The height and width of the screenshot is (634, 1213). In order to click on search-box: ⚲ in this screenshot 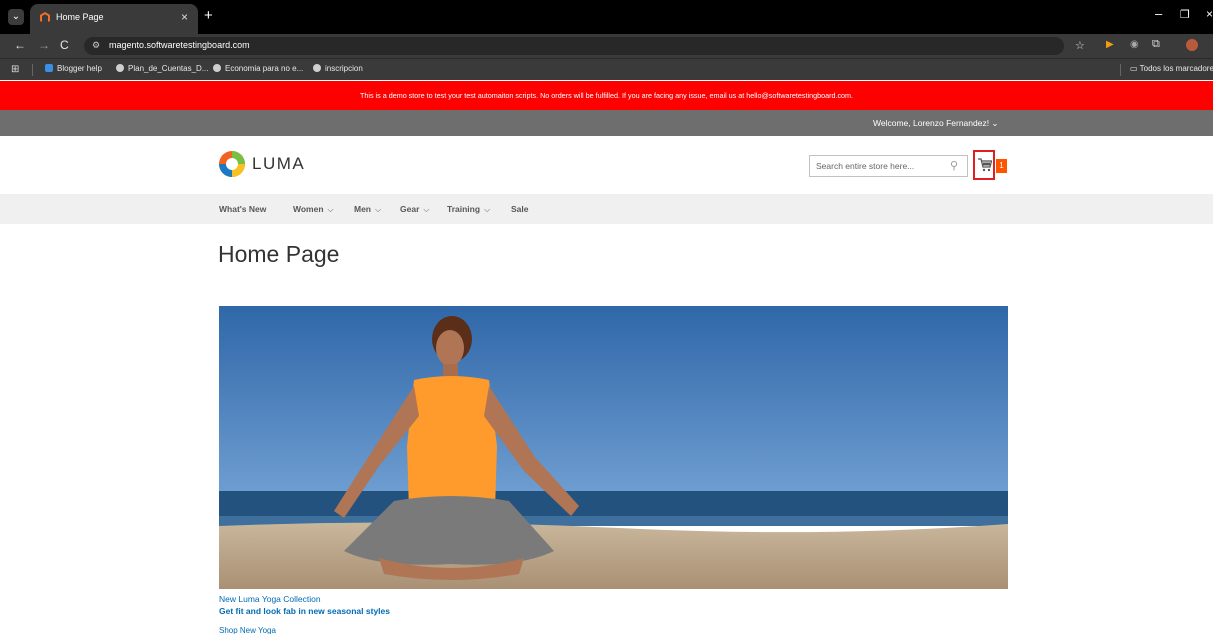, I will do `click(888, 166)`.